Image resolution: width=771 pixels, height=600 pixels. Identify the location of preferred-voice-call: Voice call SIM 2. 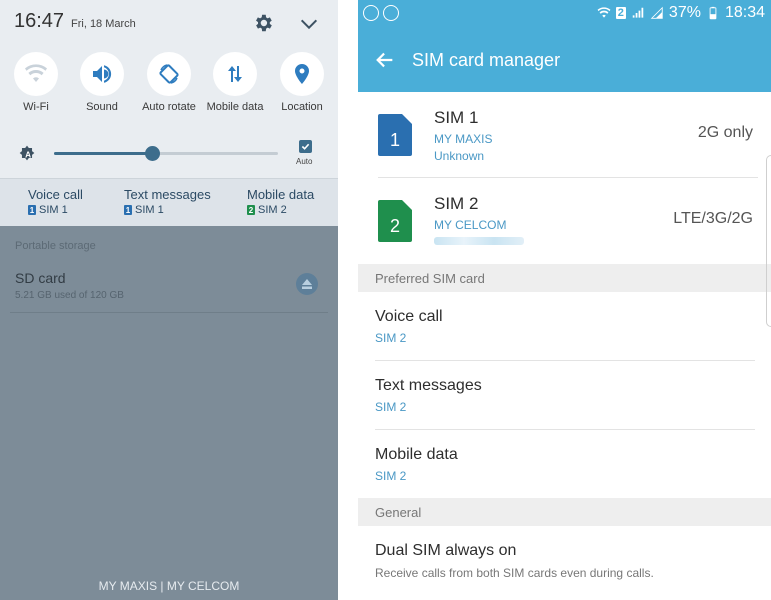
(564, 326).